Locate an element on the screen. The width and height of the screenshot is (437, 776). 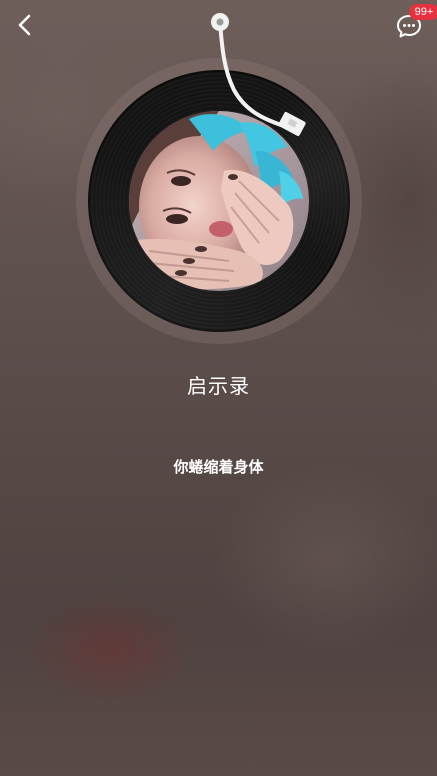
back-button is located at coordinates (25, 25).